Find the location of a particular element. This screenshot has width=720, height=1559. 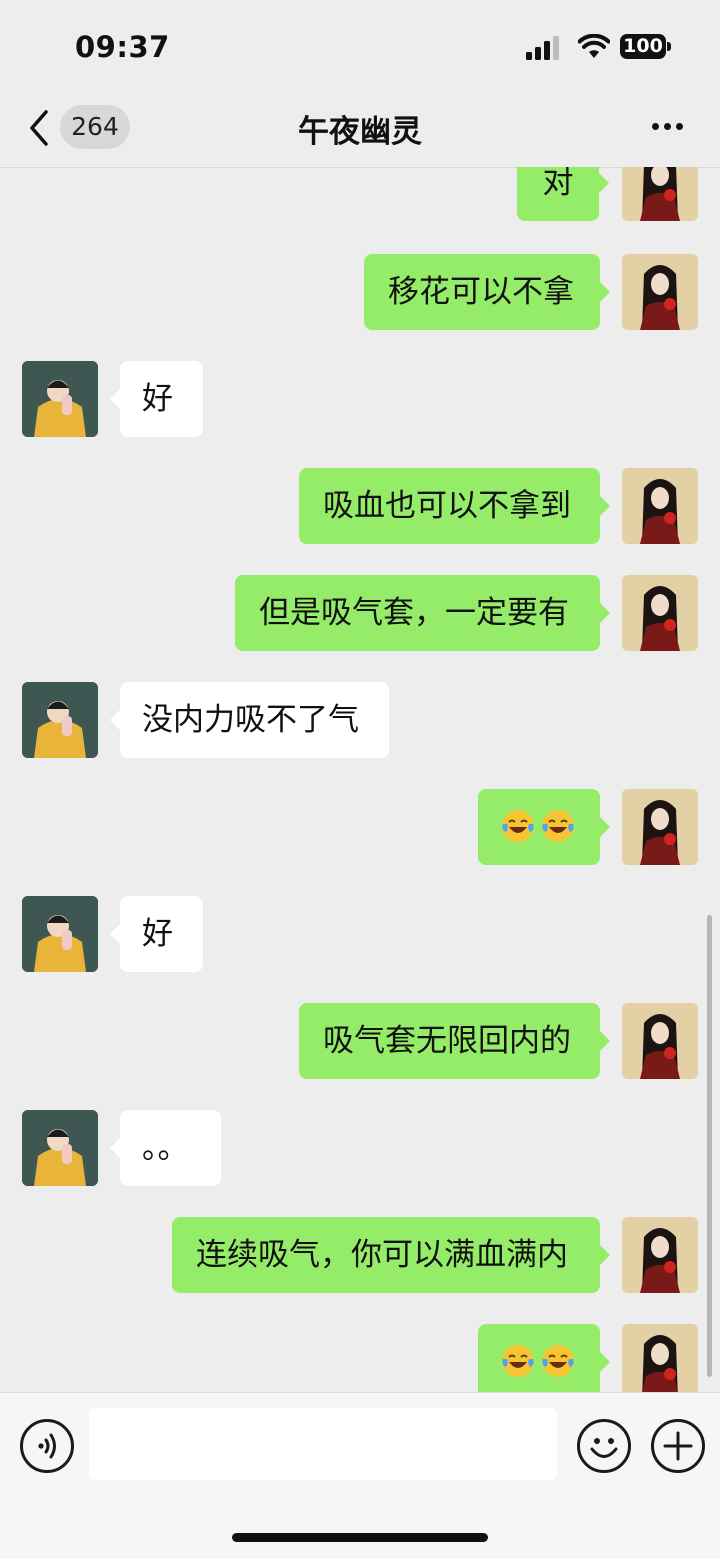

chat-header: 09:37 100 264 午夜幽灵 is located at coordinates (360, 84).